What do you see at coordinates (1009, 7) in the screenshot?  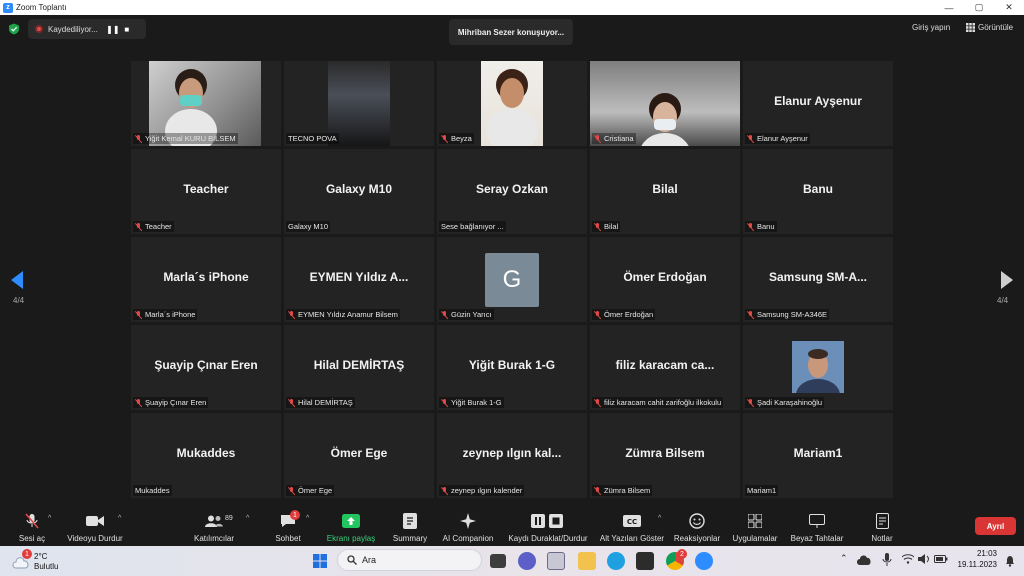 I see `close-button: ✕` at bounding box center [1009, 7].